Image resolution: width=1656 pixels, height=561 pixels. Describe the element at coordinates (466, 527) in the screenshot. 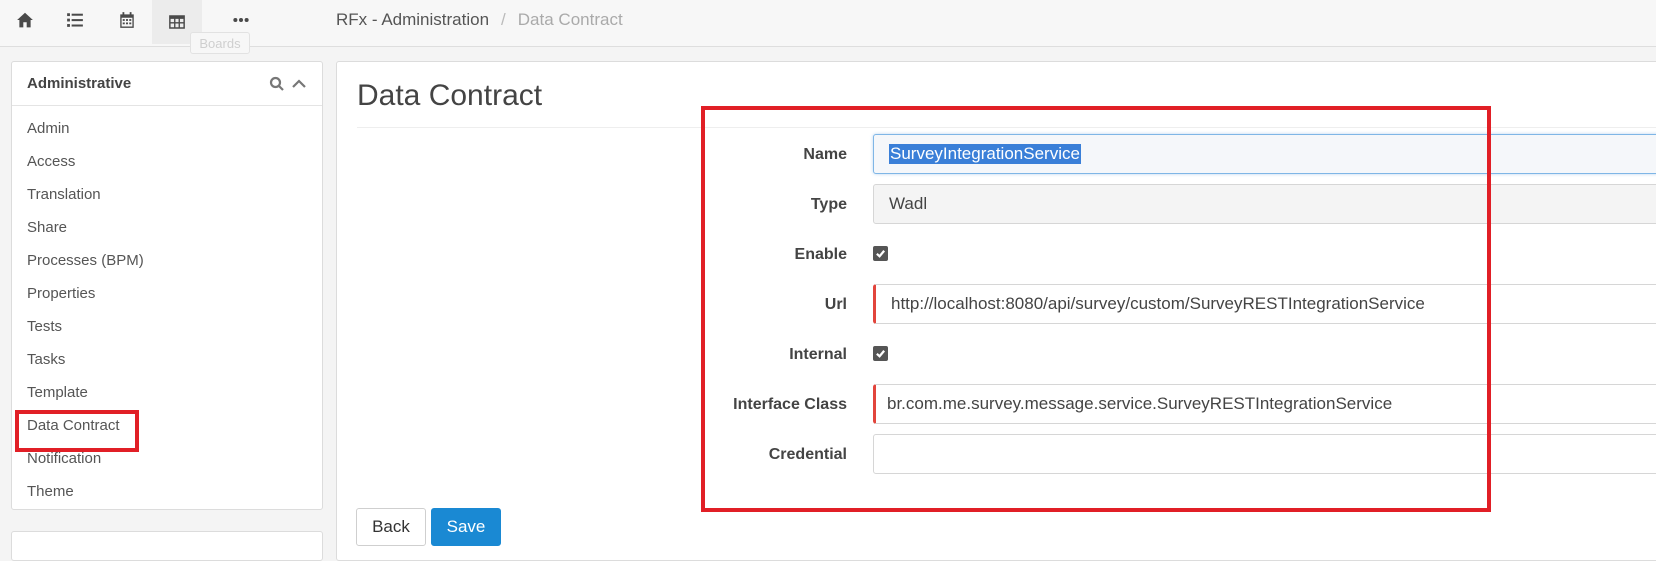

I see `save-button: Save` at that location.